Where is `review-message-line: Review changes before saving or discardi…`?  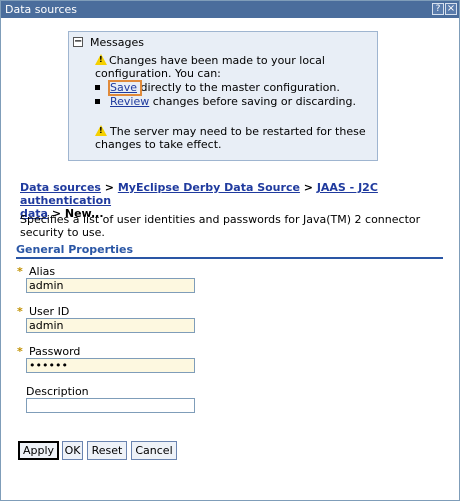
review-message-line: Review changes before saving or discardi… is located at coordinates (233, 101).